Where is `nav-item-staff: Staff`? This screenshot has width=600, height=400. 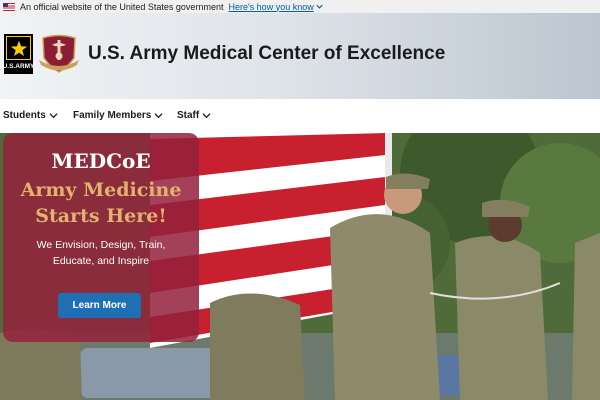
nav-item-staff: Staff is located at coordinates (194, 115).